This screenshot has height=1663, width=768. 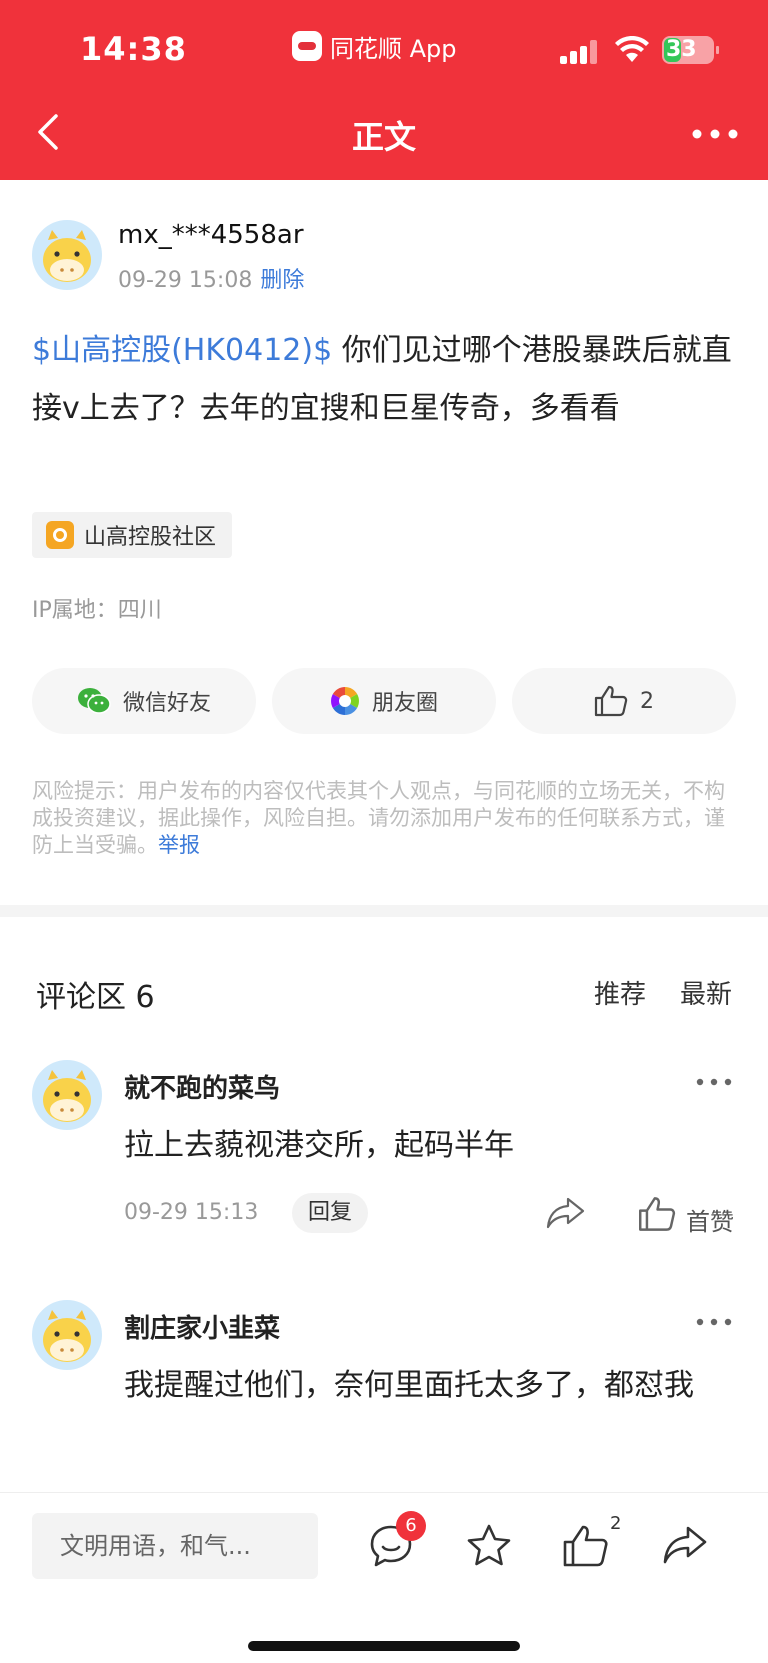 What do you see at coordinates (489, 1546) in the screenshot?
I see `star-icon` at bounding box center [489, 1546].